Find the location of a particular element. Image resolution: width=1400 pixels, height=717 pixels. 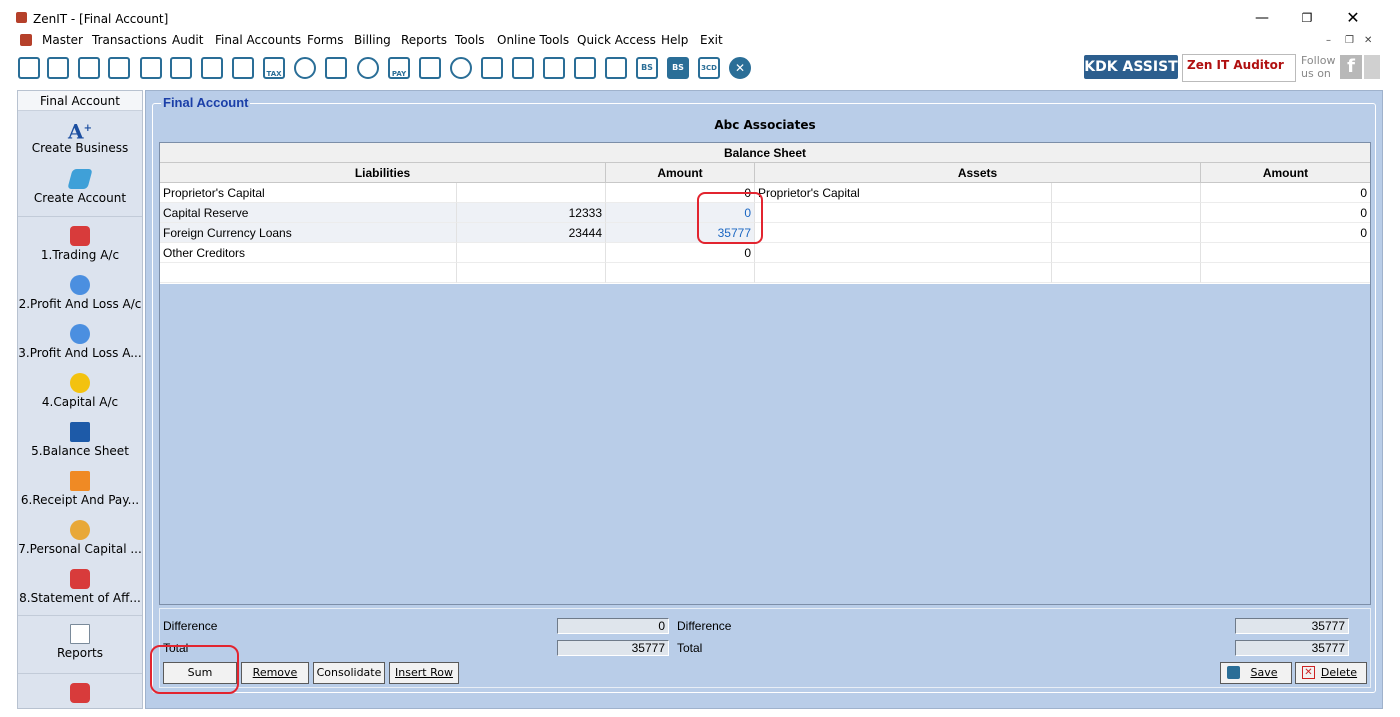

twitter-icon is located at coordinates (1372, 67).